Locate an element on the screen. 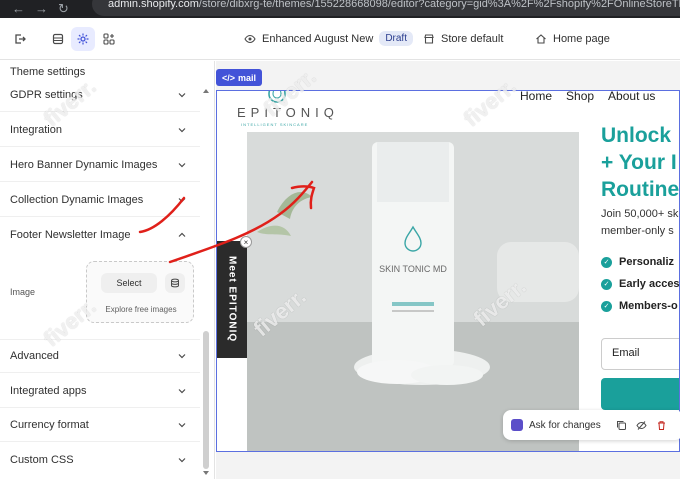  scroll-up-icon is located at coordinates (206, 91).